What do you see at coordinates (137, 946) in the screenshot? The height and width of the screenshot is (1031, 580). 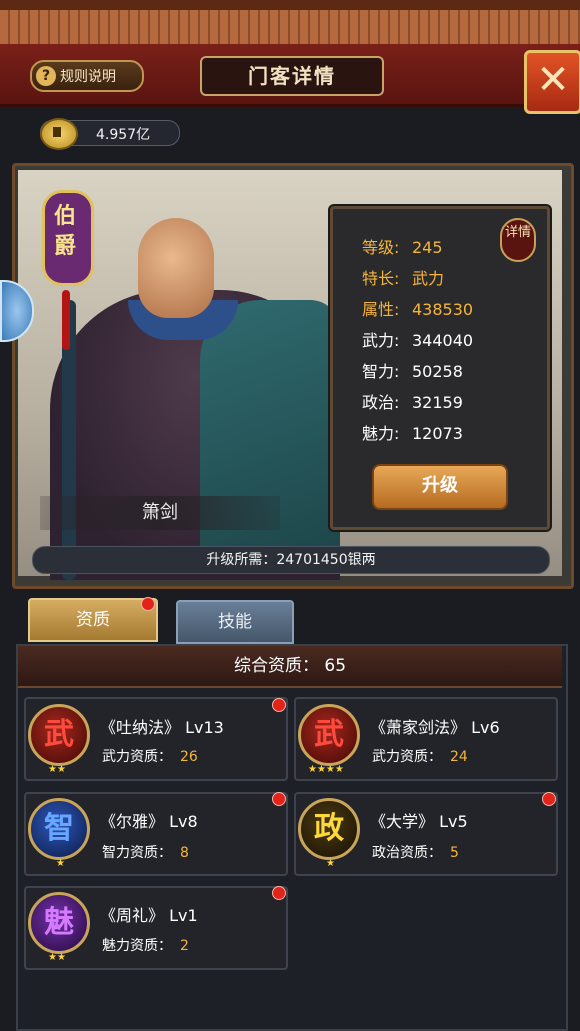 I see `attribute-label: 魅力资质：` at bounding box center [137, 946].